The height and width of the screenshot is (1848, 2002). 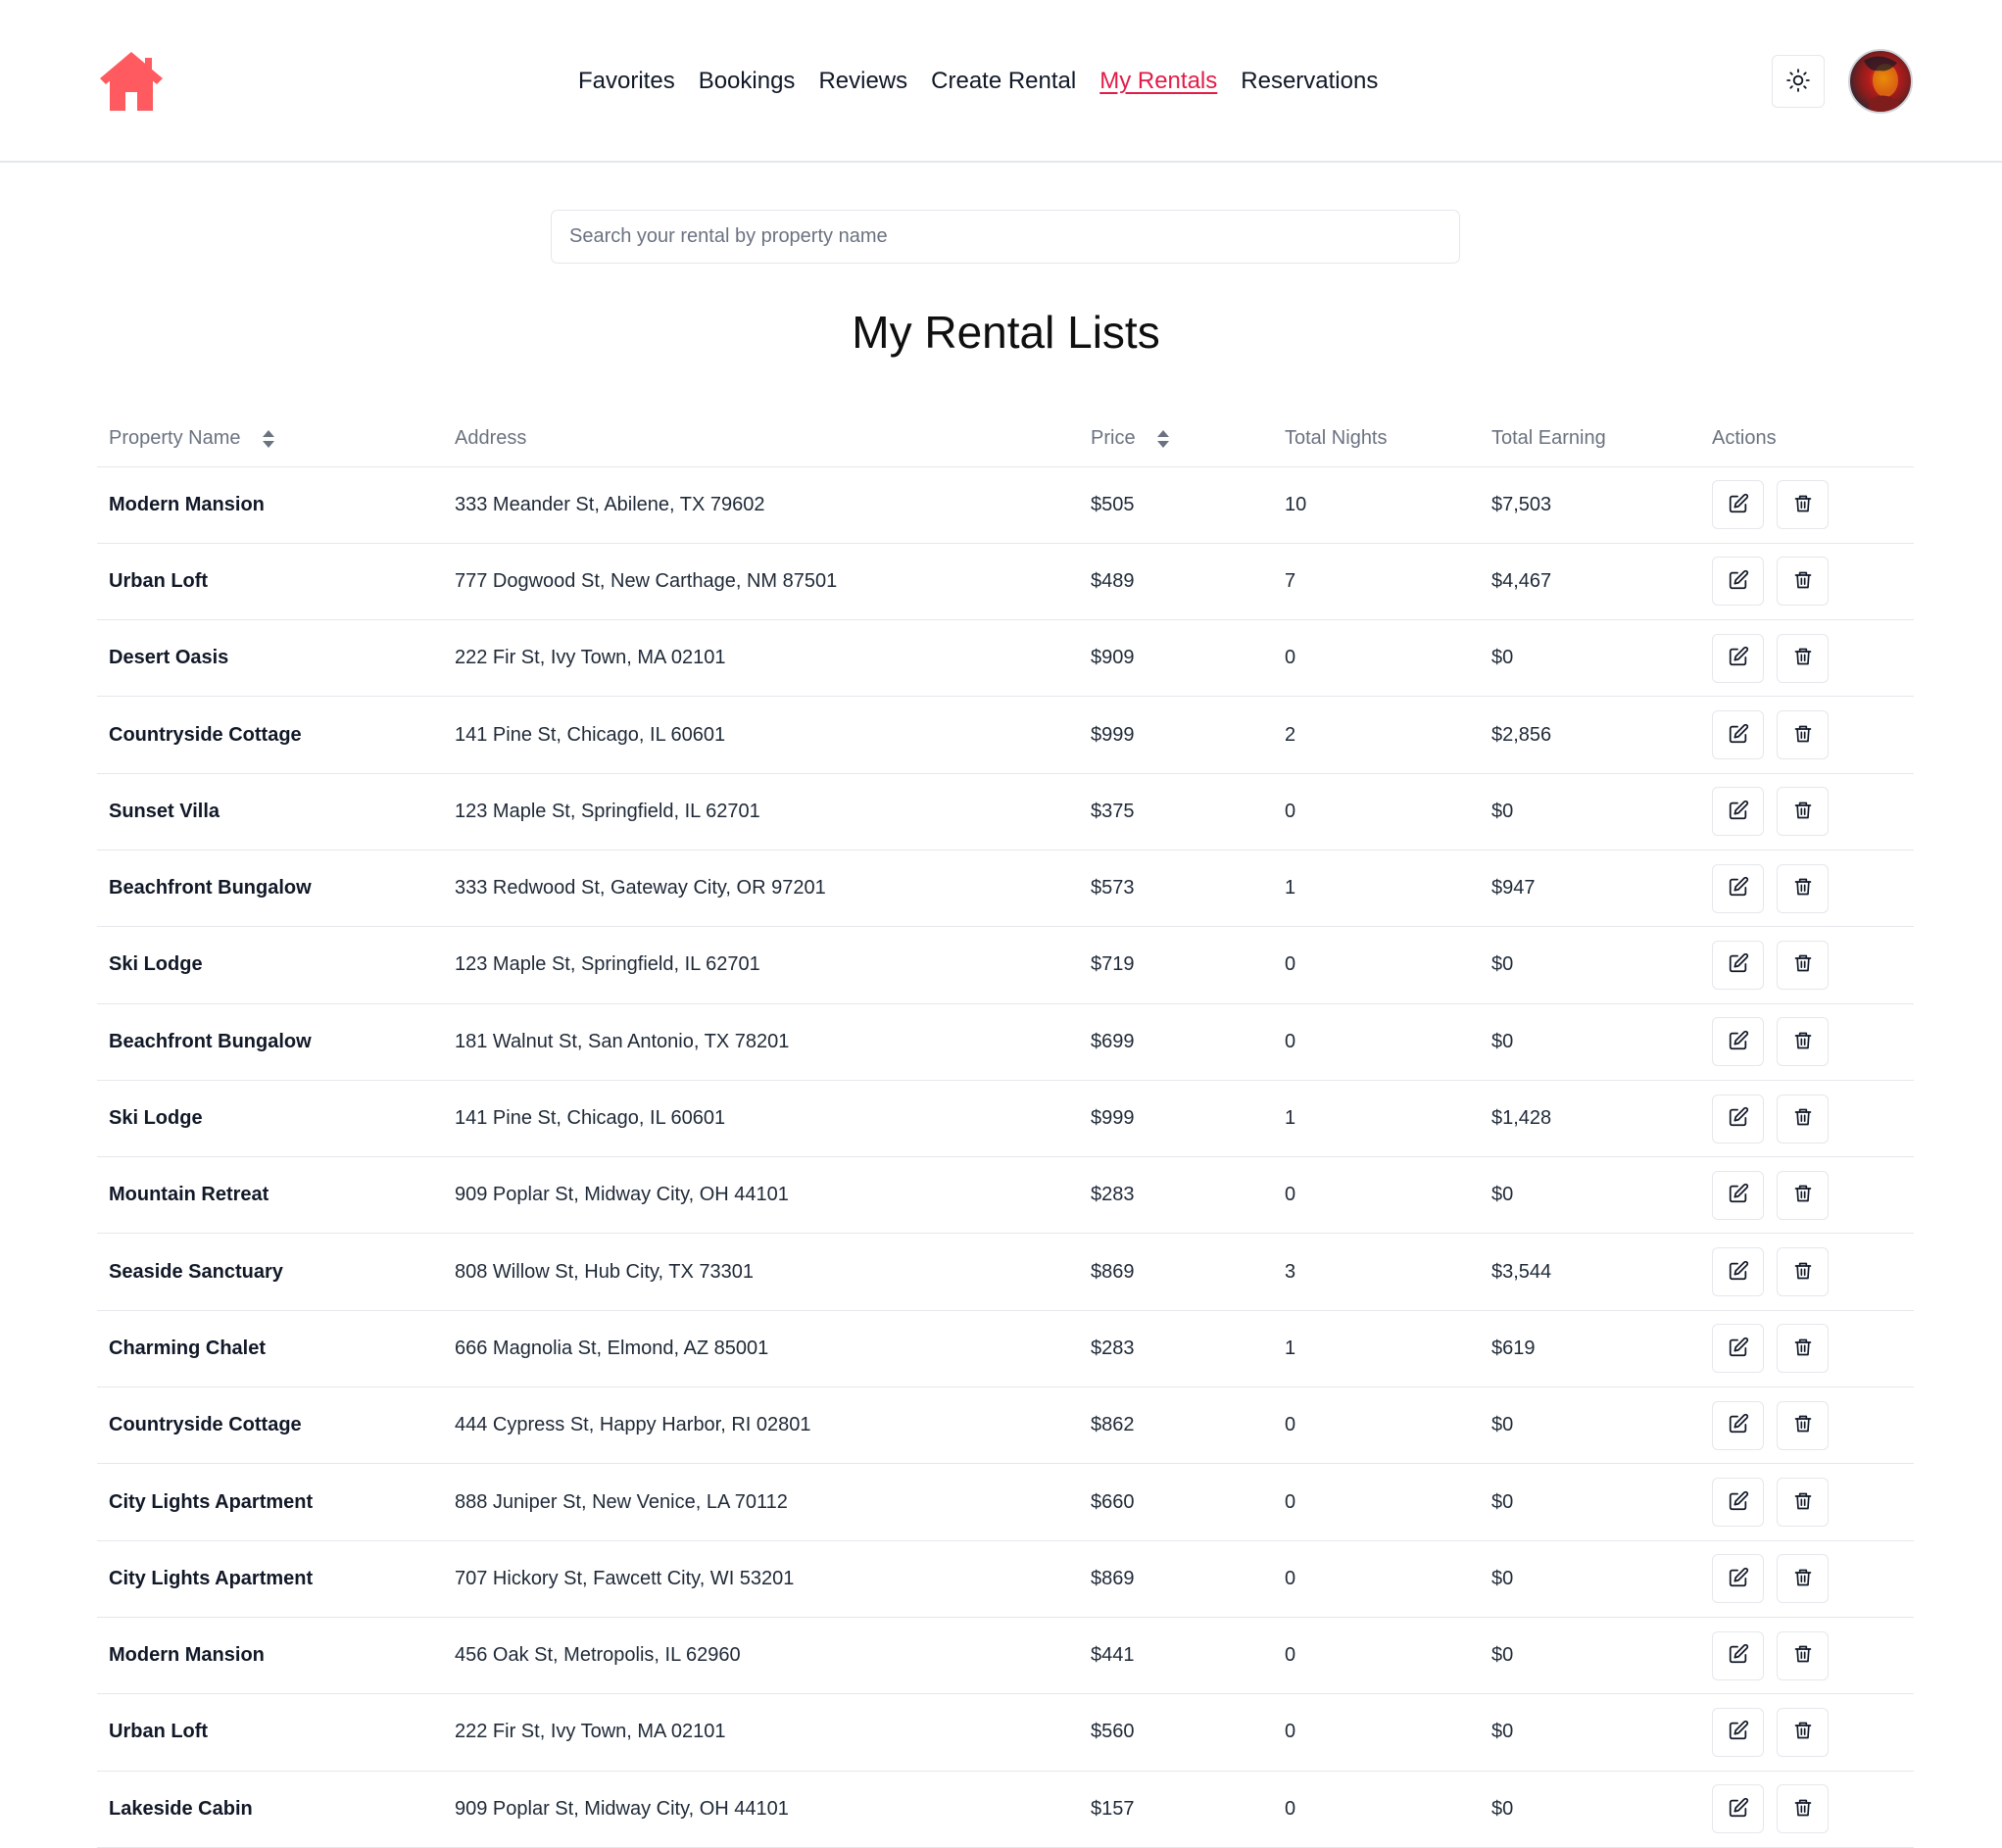 What do you see at coordinates (761, 1119) in the screenshot?
I see `property-address: 141 Pine St, Chicago, IL 60601` at bounding box center [761, 1119].